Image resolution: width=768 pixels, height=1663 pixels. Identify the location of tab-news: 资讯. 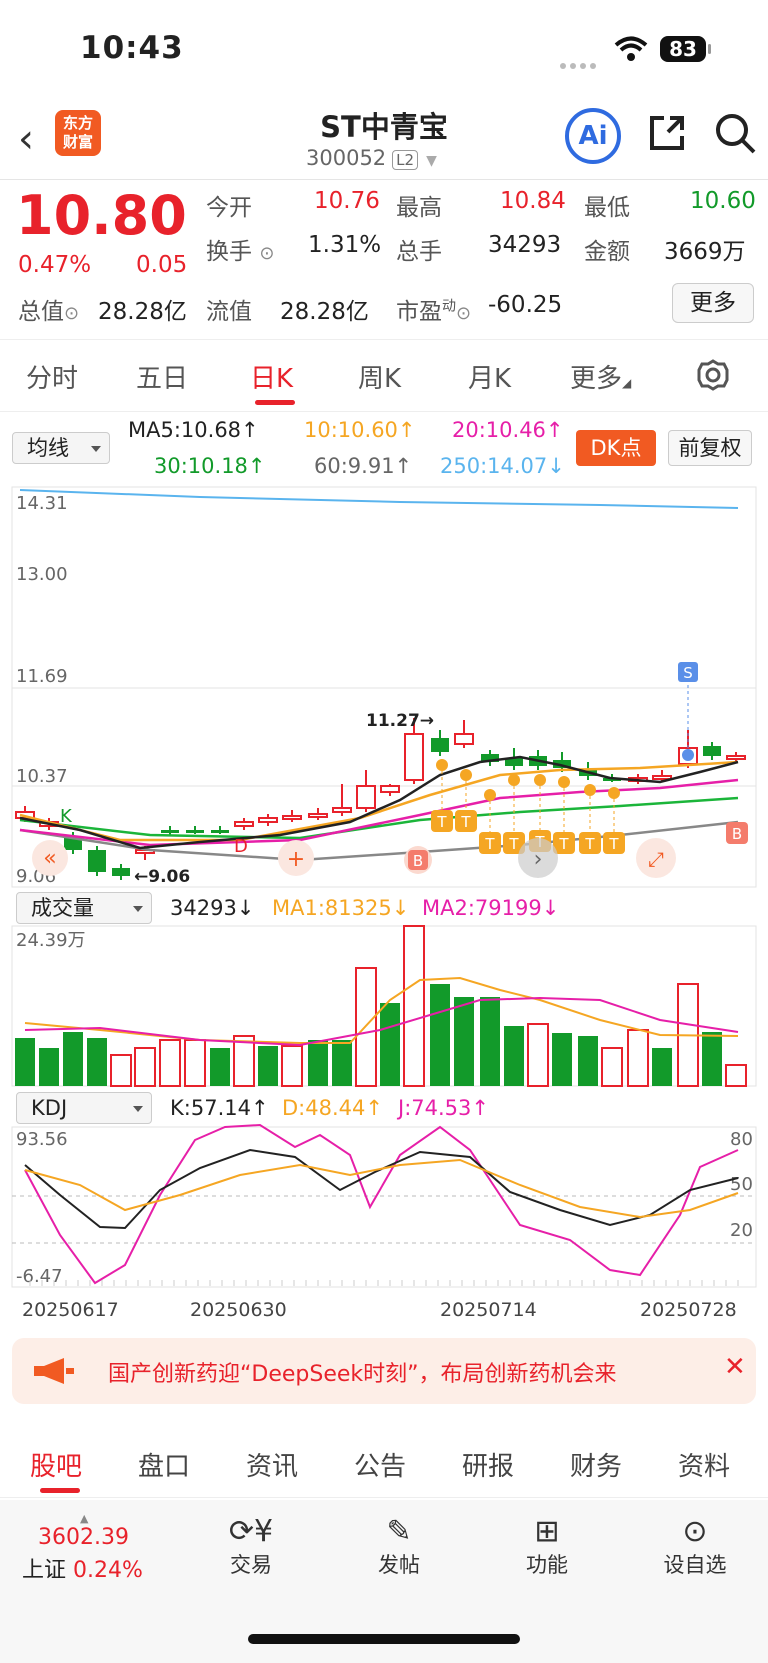
(272, 1464).